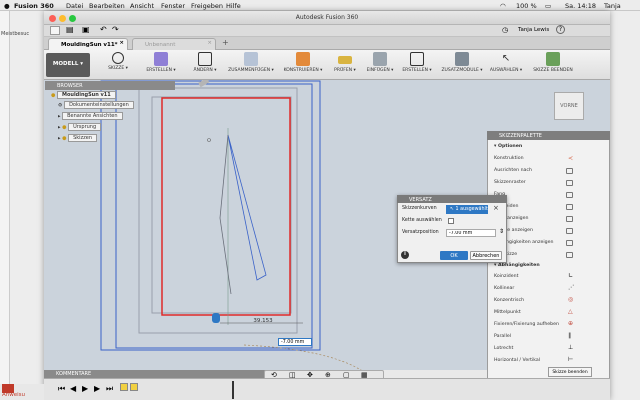 Image resolution: width=640 pixels, height=400 pixels. I want to click on help-icon: ?, so click(560, 29).